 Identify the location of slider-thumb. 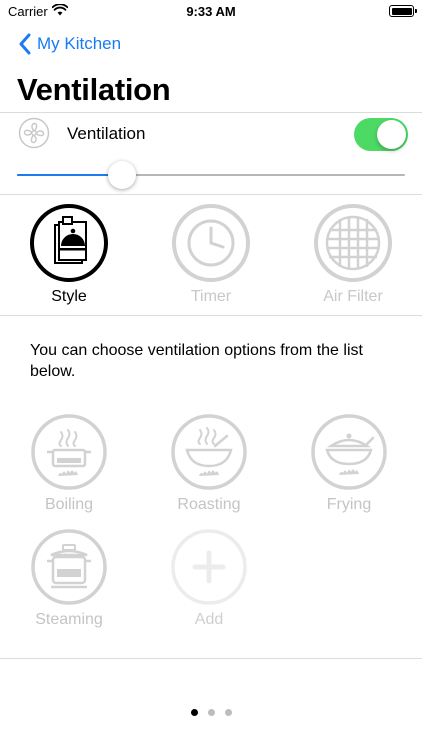
(121, 175).